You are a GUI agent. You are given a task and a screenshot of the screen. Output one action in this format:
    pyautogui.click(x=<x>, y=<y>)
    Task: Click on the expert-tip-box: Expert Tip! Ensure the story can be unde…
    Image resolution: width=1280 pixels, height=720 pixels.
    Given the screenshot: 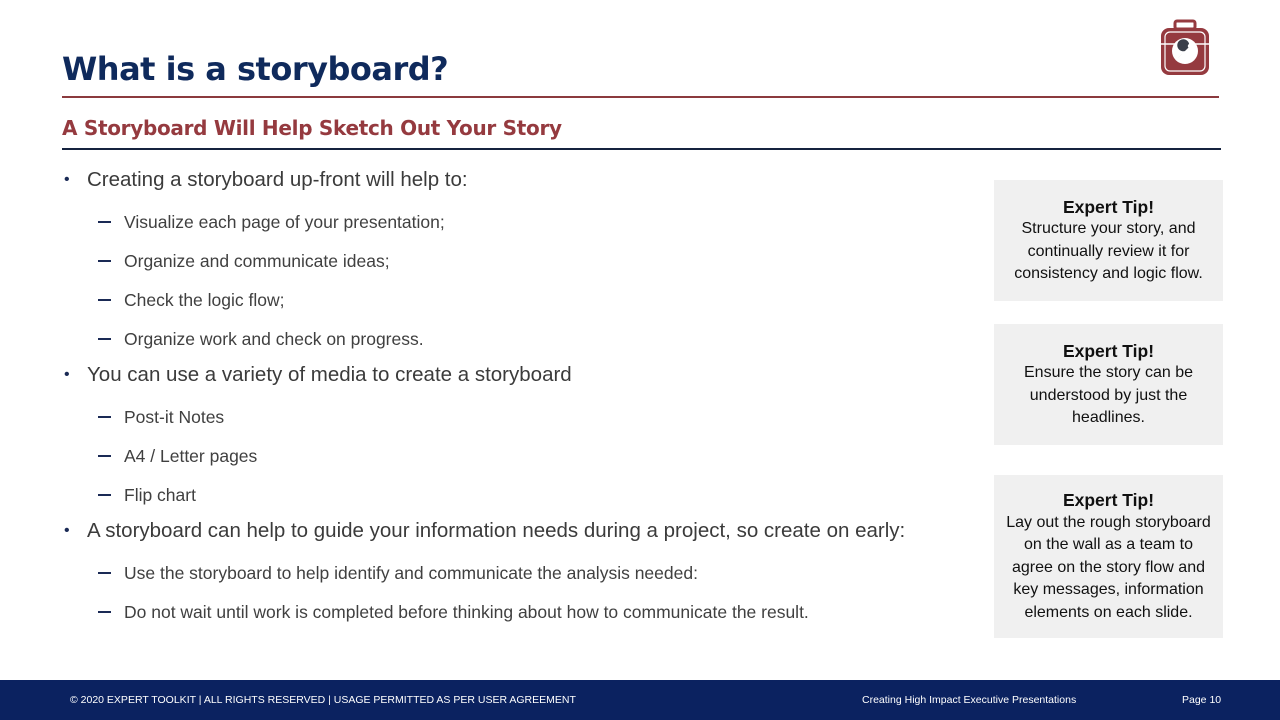 What is the action you would take?
    pyautogui.click(x=1108, y=384)
    